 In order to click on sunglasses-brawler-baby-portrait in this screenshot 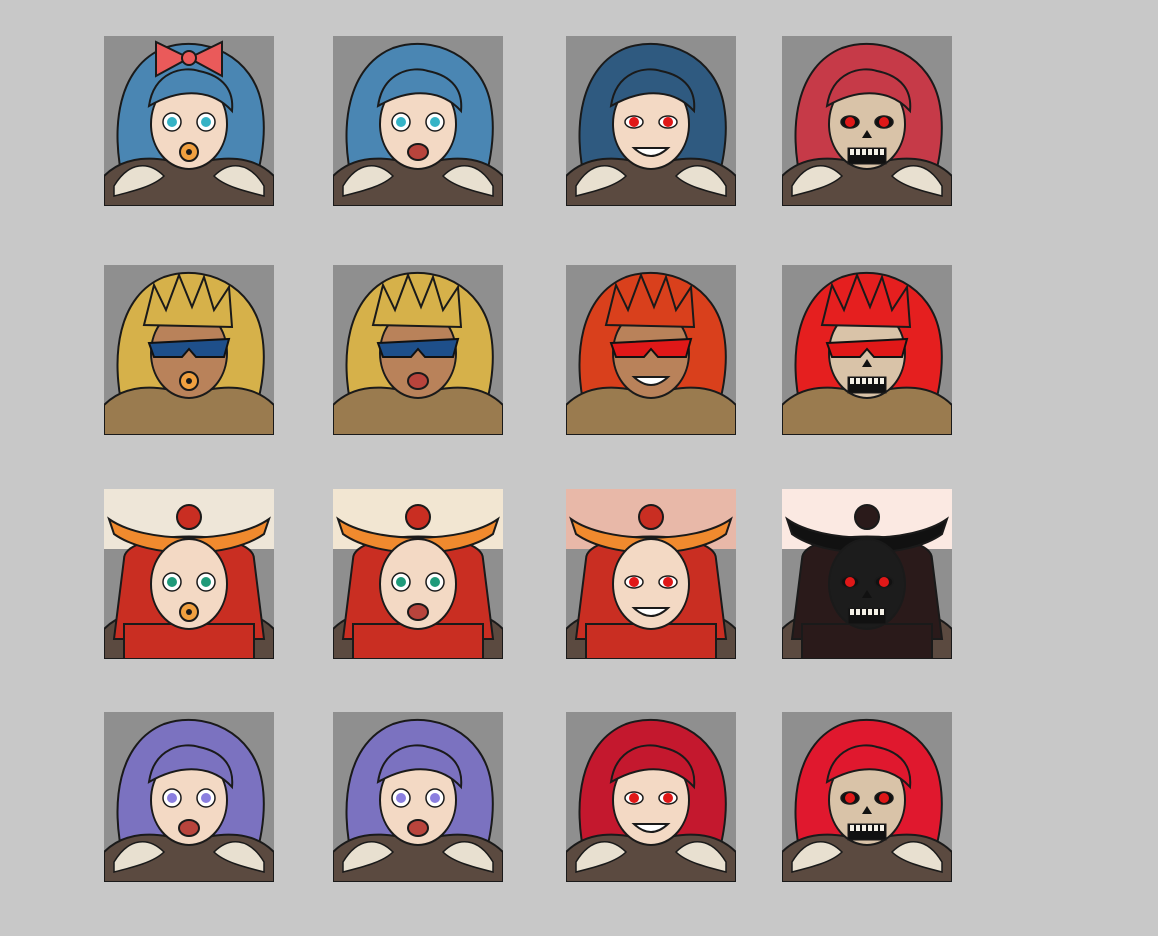, I will do `click(189, 350)`.